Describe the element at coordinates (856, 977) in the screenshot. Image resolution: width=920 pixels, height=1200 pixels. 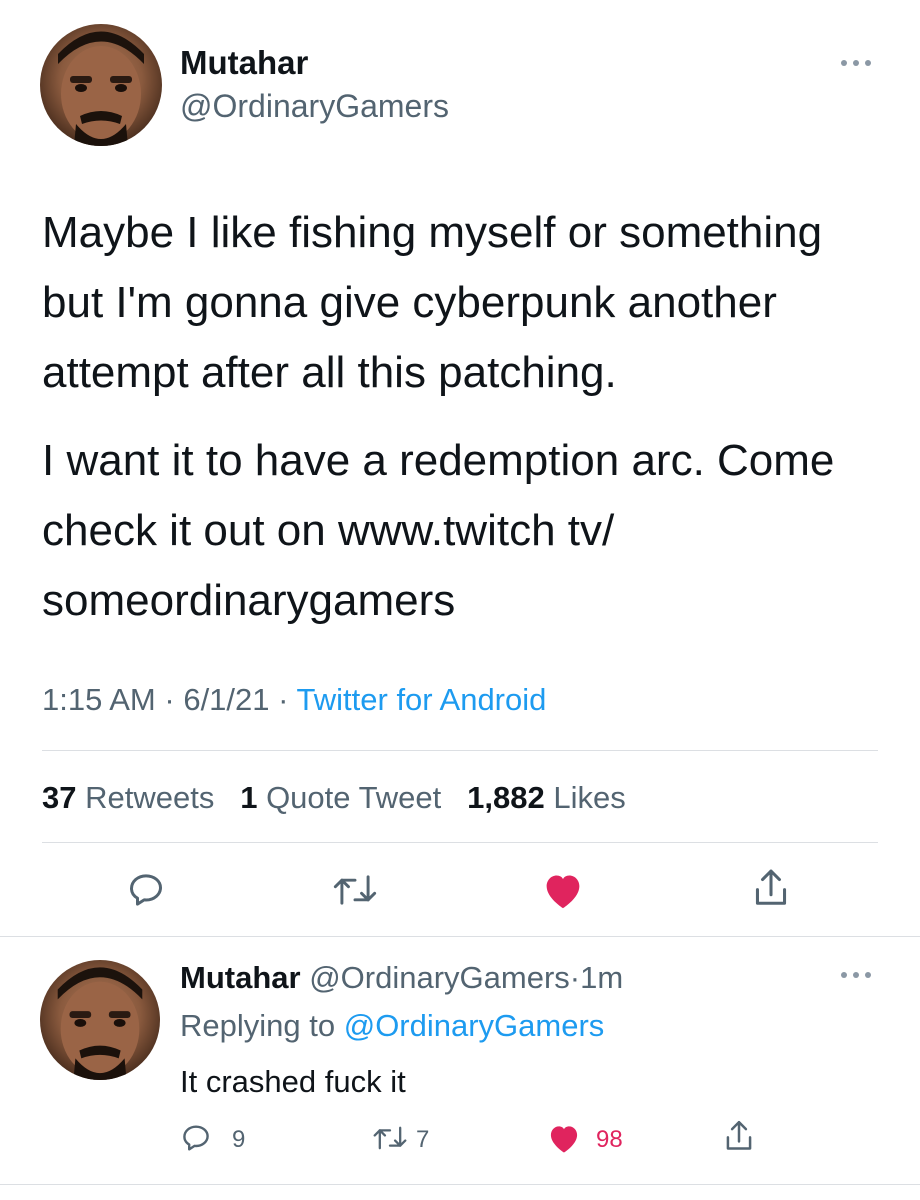
I see `reply-more-dots-icon` at that location.